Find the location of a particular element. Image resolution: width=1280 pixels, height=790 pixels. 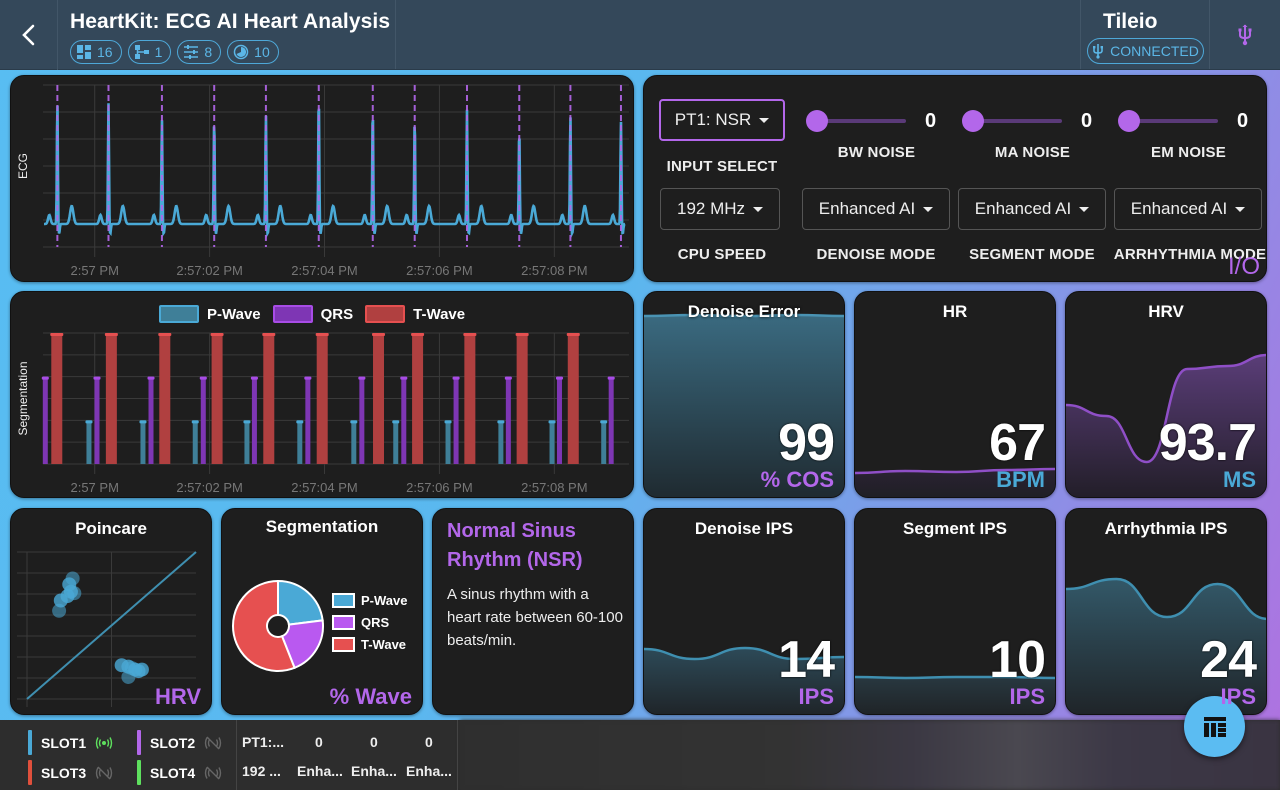

x-tick-label: 2:57:02 PM is located at coordinates (209, 487).